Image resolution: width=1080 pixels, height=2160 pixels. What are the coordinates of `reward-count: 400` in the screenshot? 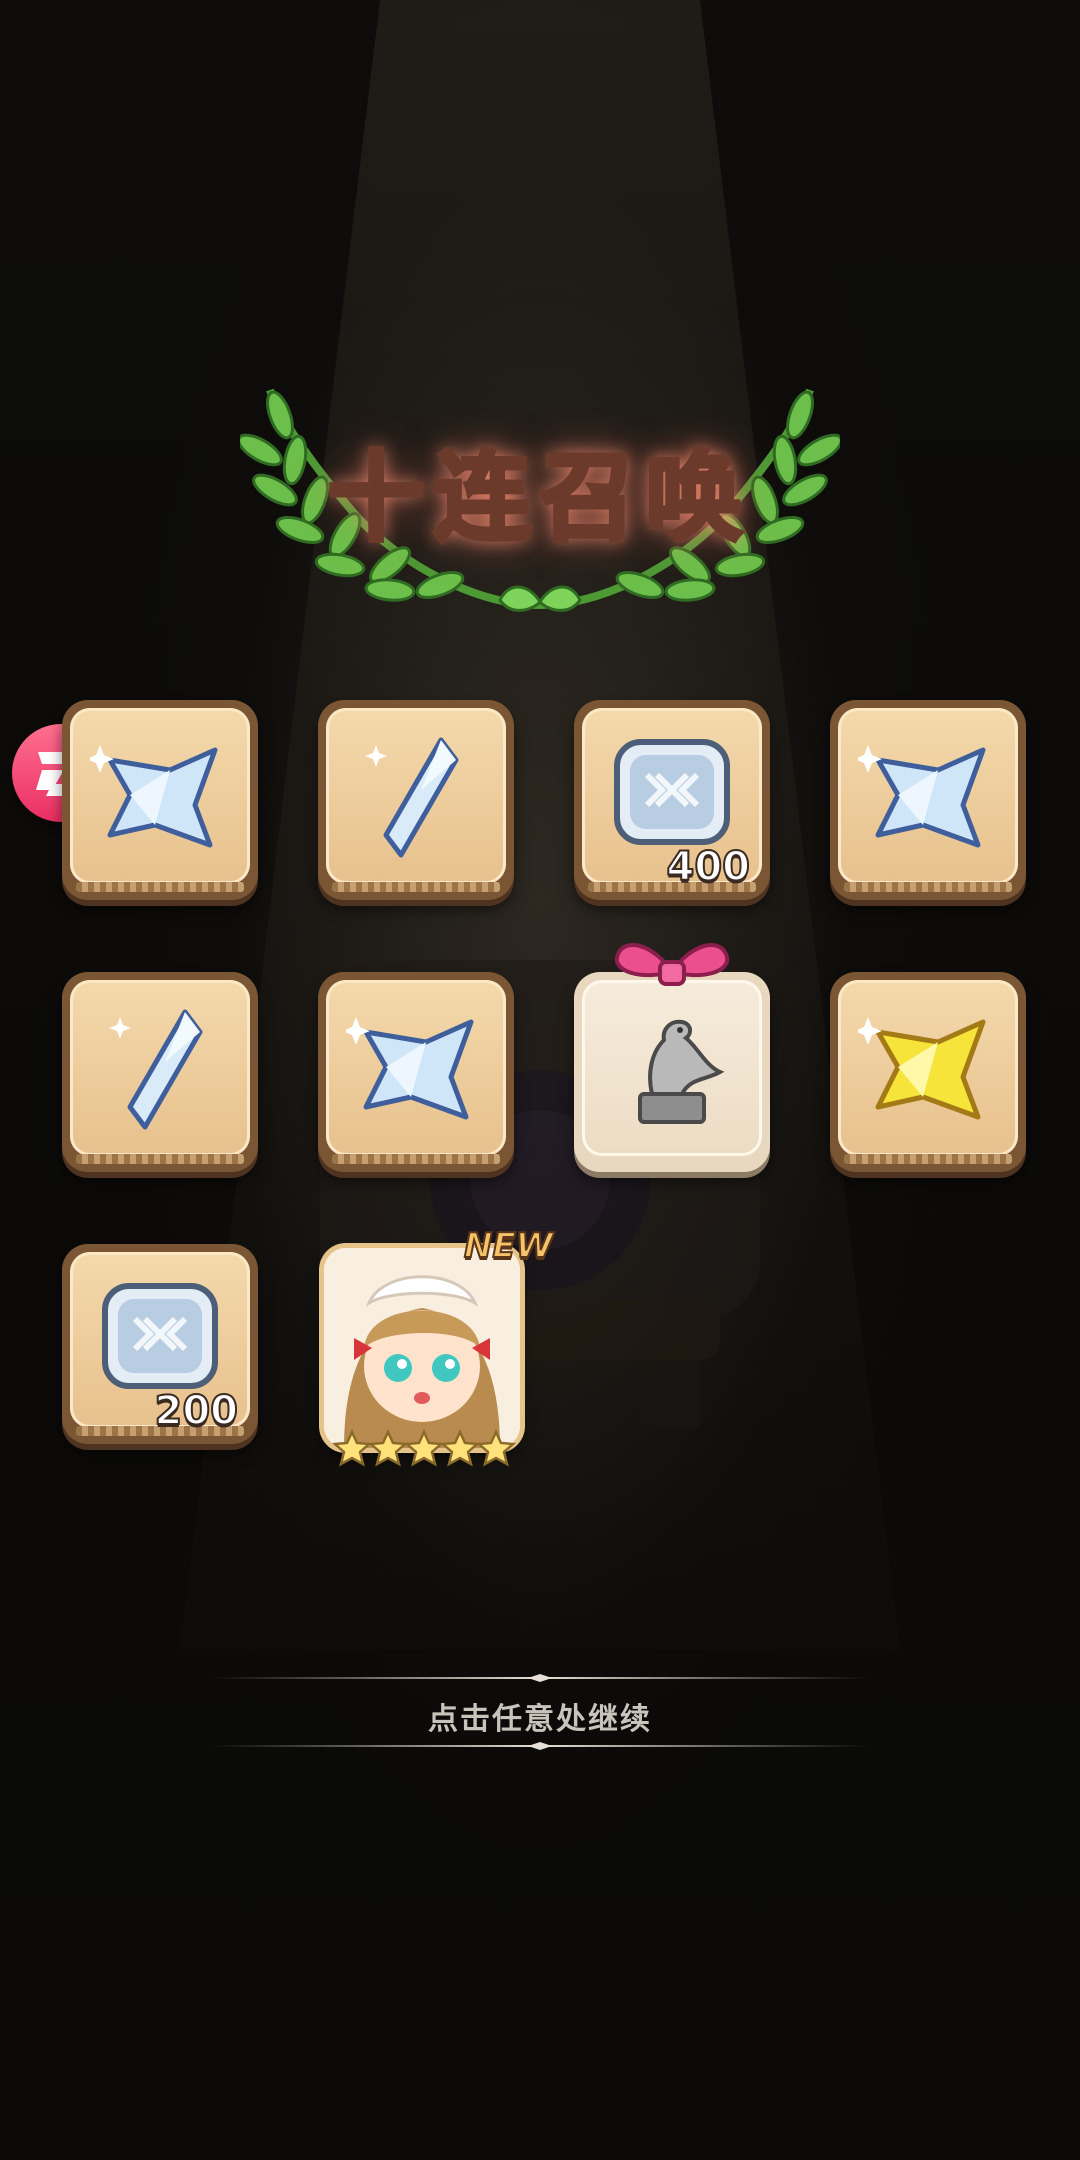 It's located at (708, 867).